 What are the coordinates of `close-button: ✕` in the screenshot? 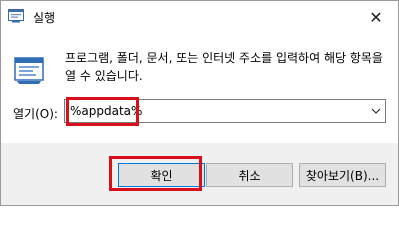 It's located at (376, 17).